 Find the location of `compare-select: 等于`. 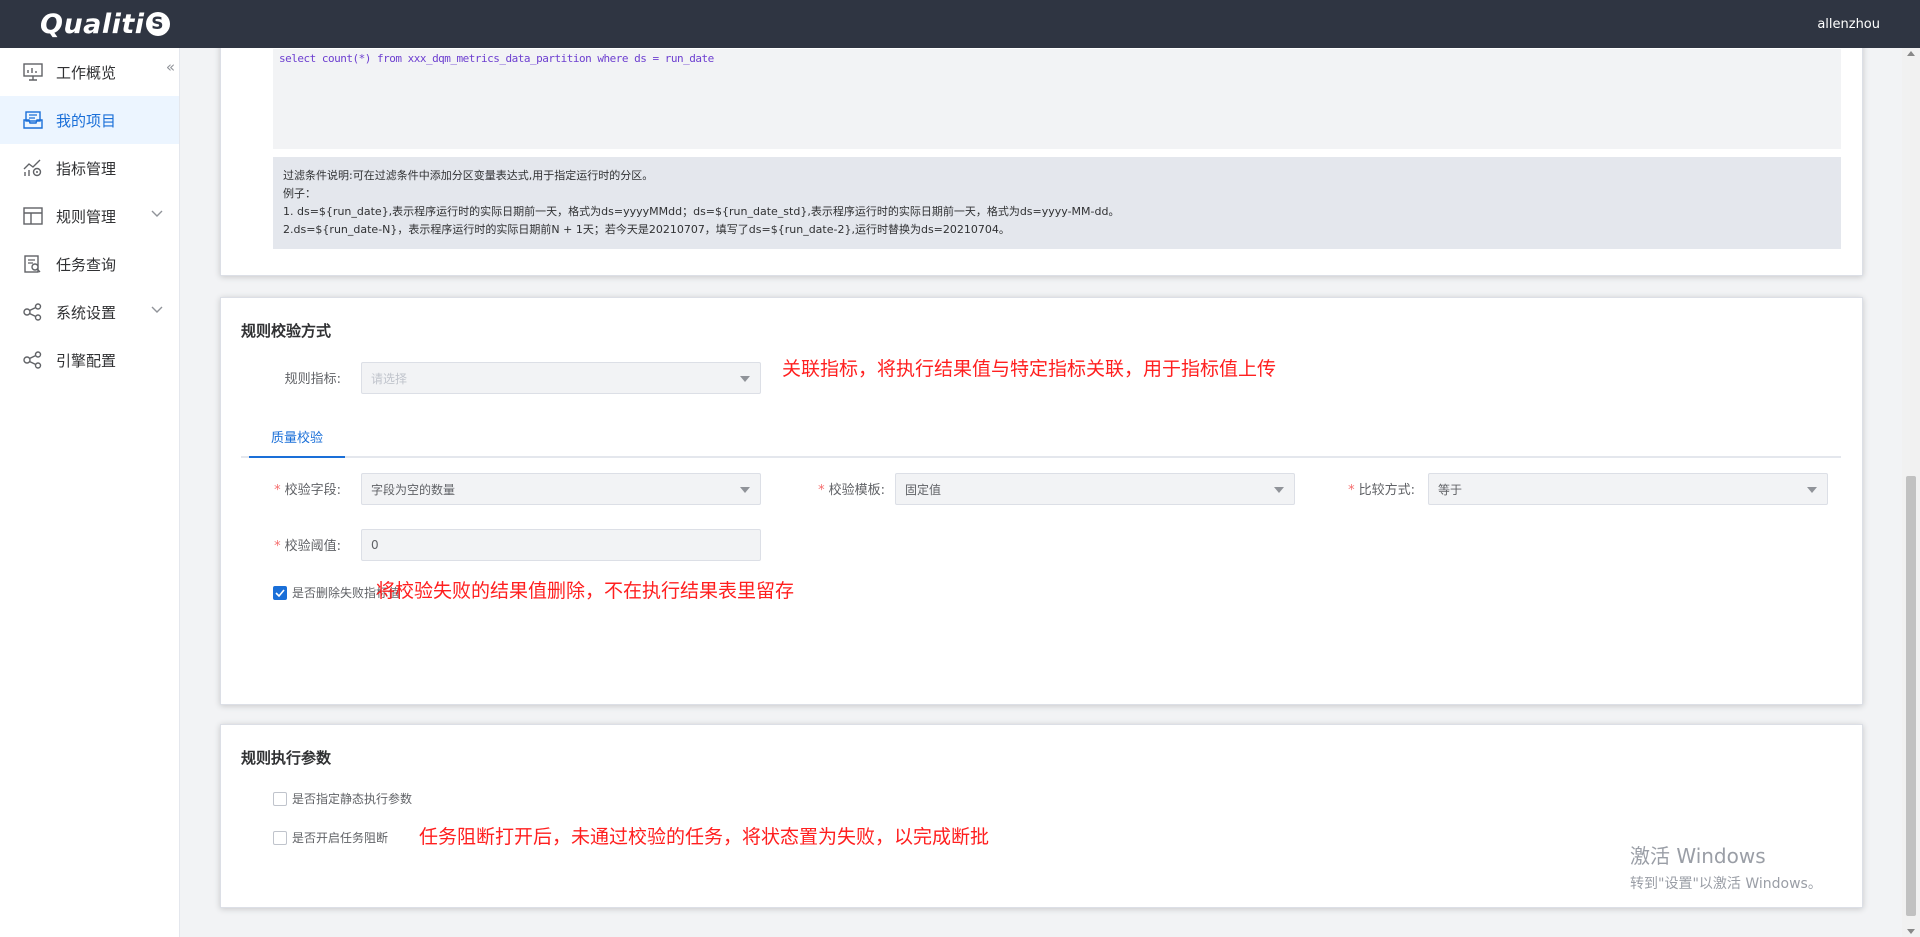

compare-select: 等于 is located at coordinates (1628, 489).